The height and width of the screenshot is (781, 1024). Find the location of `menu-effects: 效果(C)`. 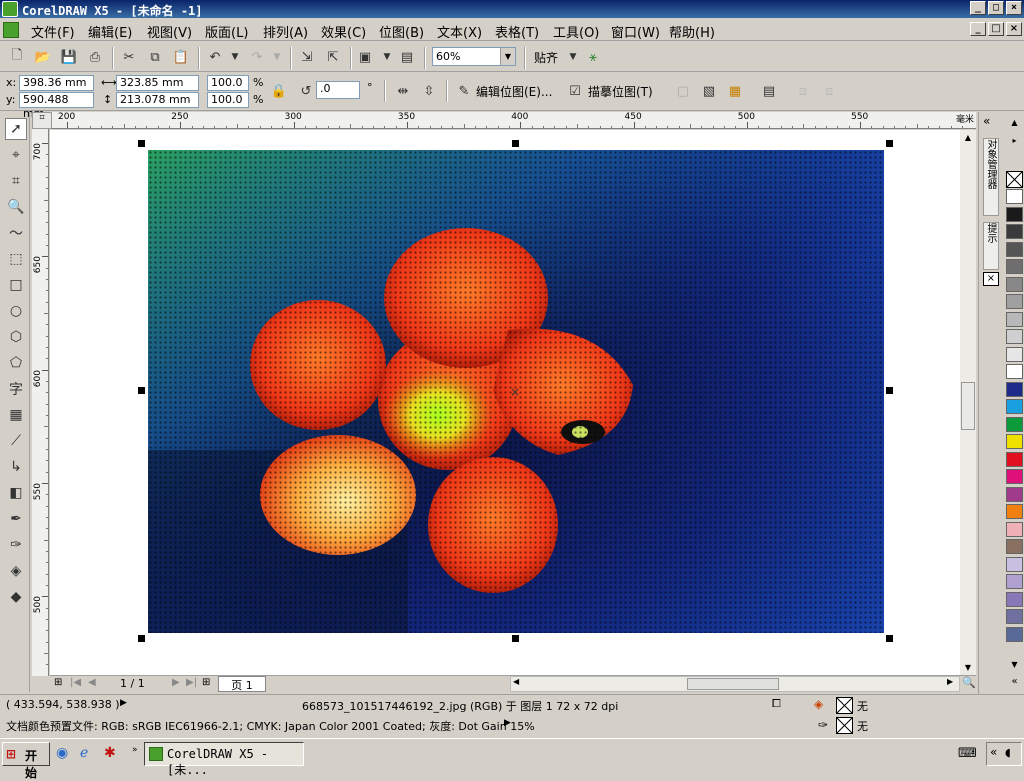

menu-effects: 效果(C) is located at coordinates (343, 31).